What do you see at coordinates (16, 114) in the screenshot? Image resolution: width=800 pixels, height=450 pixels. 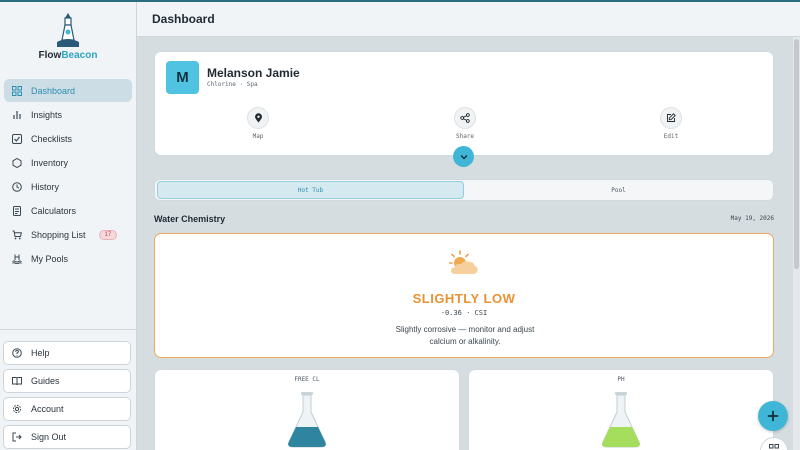 I see `bar-chart-icon` at bounding box center [16, 114].